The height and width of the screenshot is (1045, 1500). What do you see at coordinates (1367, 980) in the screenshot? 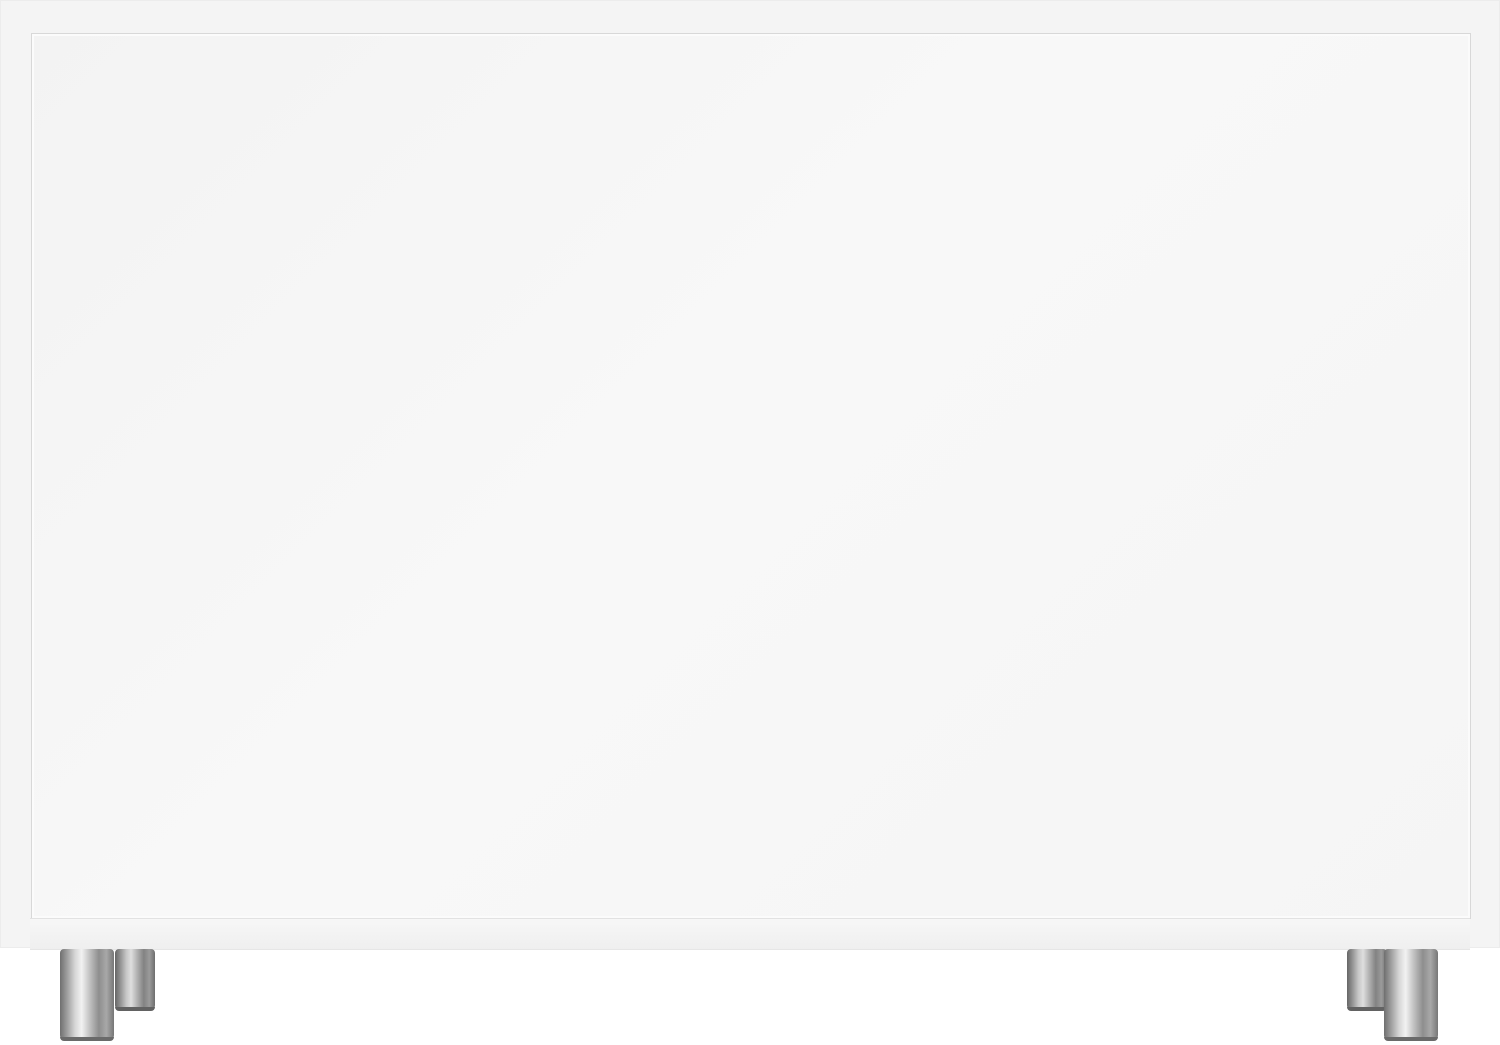
I see `cabinet-leg-back-right` at bounding box center [1367, 980].